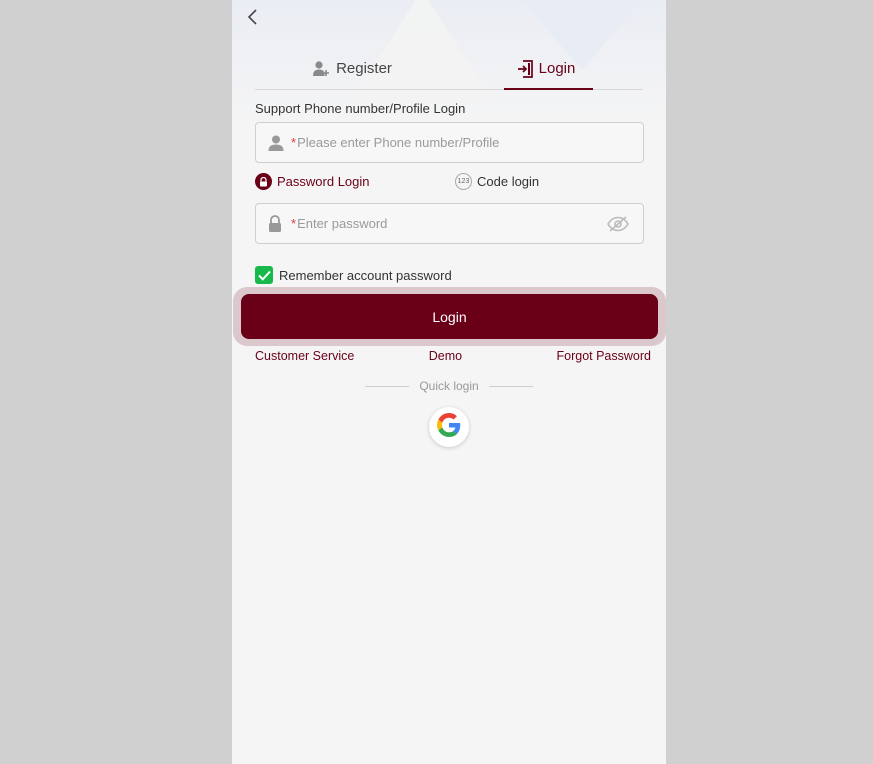  I want to click on quick-login-label: Quick login, so click(449, 386).